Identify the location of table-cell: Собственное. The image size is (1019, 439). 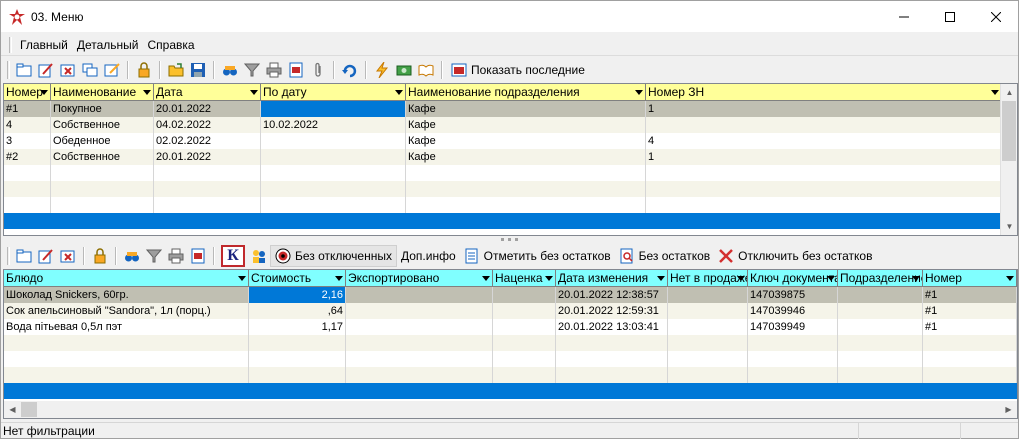
(102, 125).